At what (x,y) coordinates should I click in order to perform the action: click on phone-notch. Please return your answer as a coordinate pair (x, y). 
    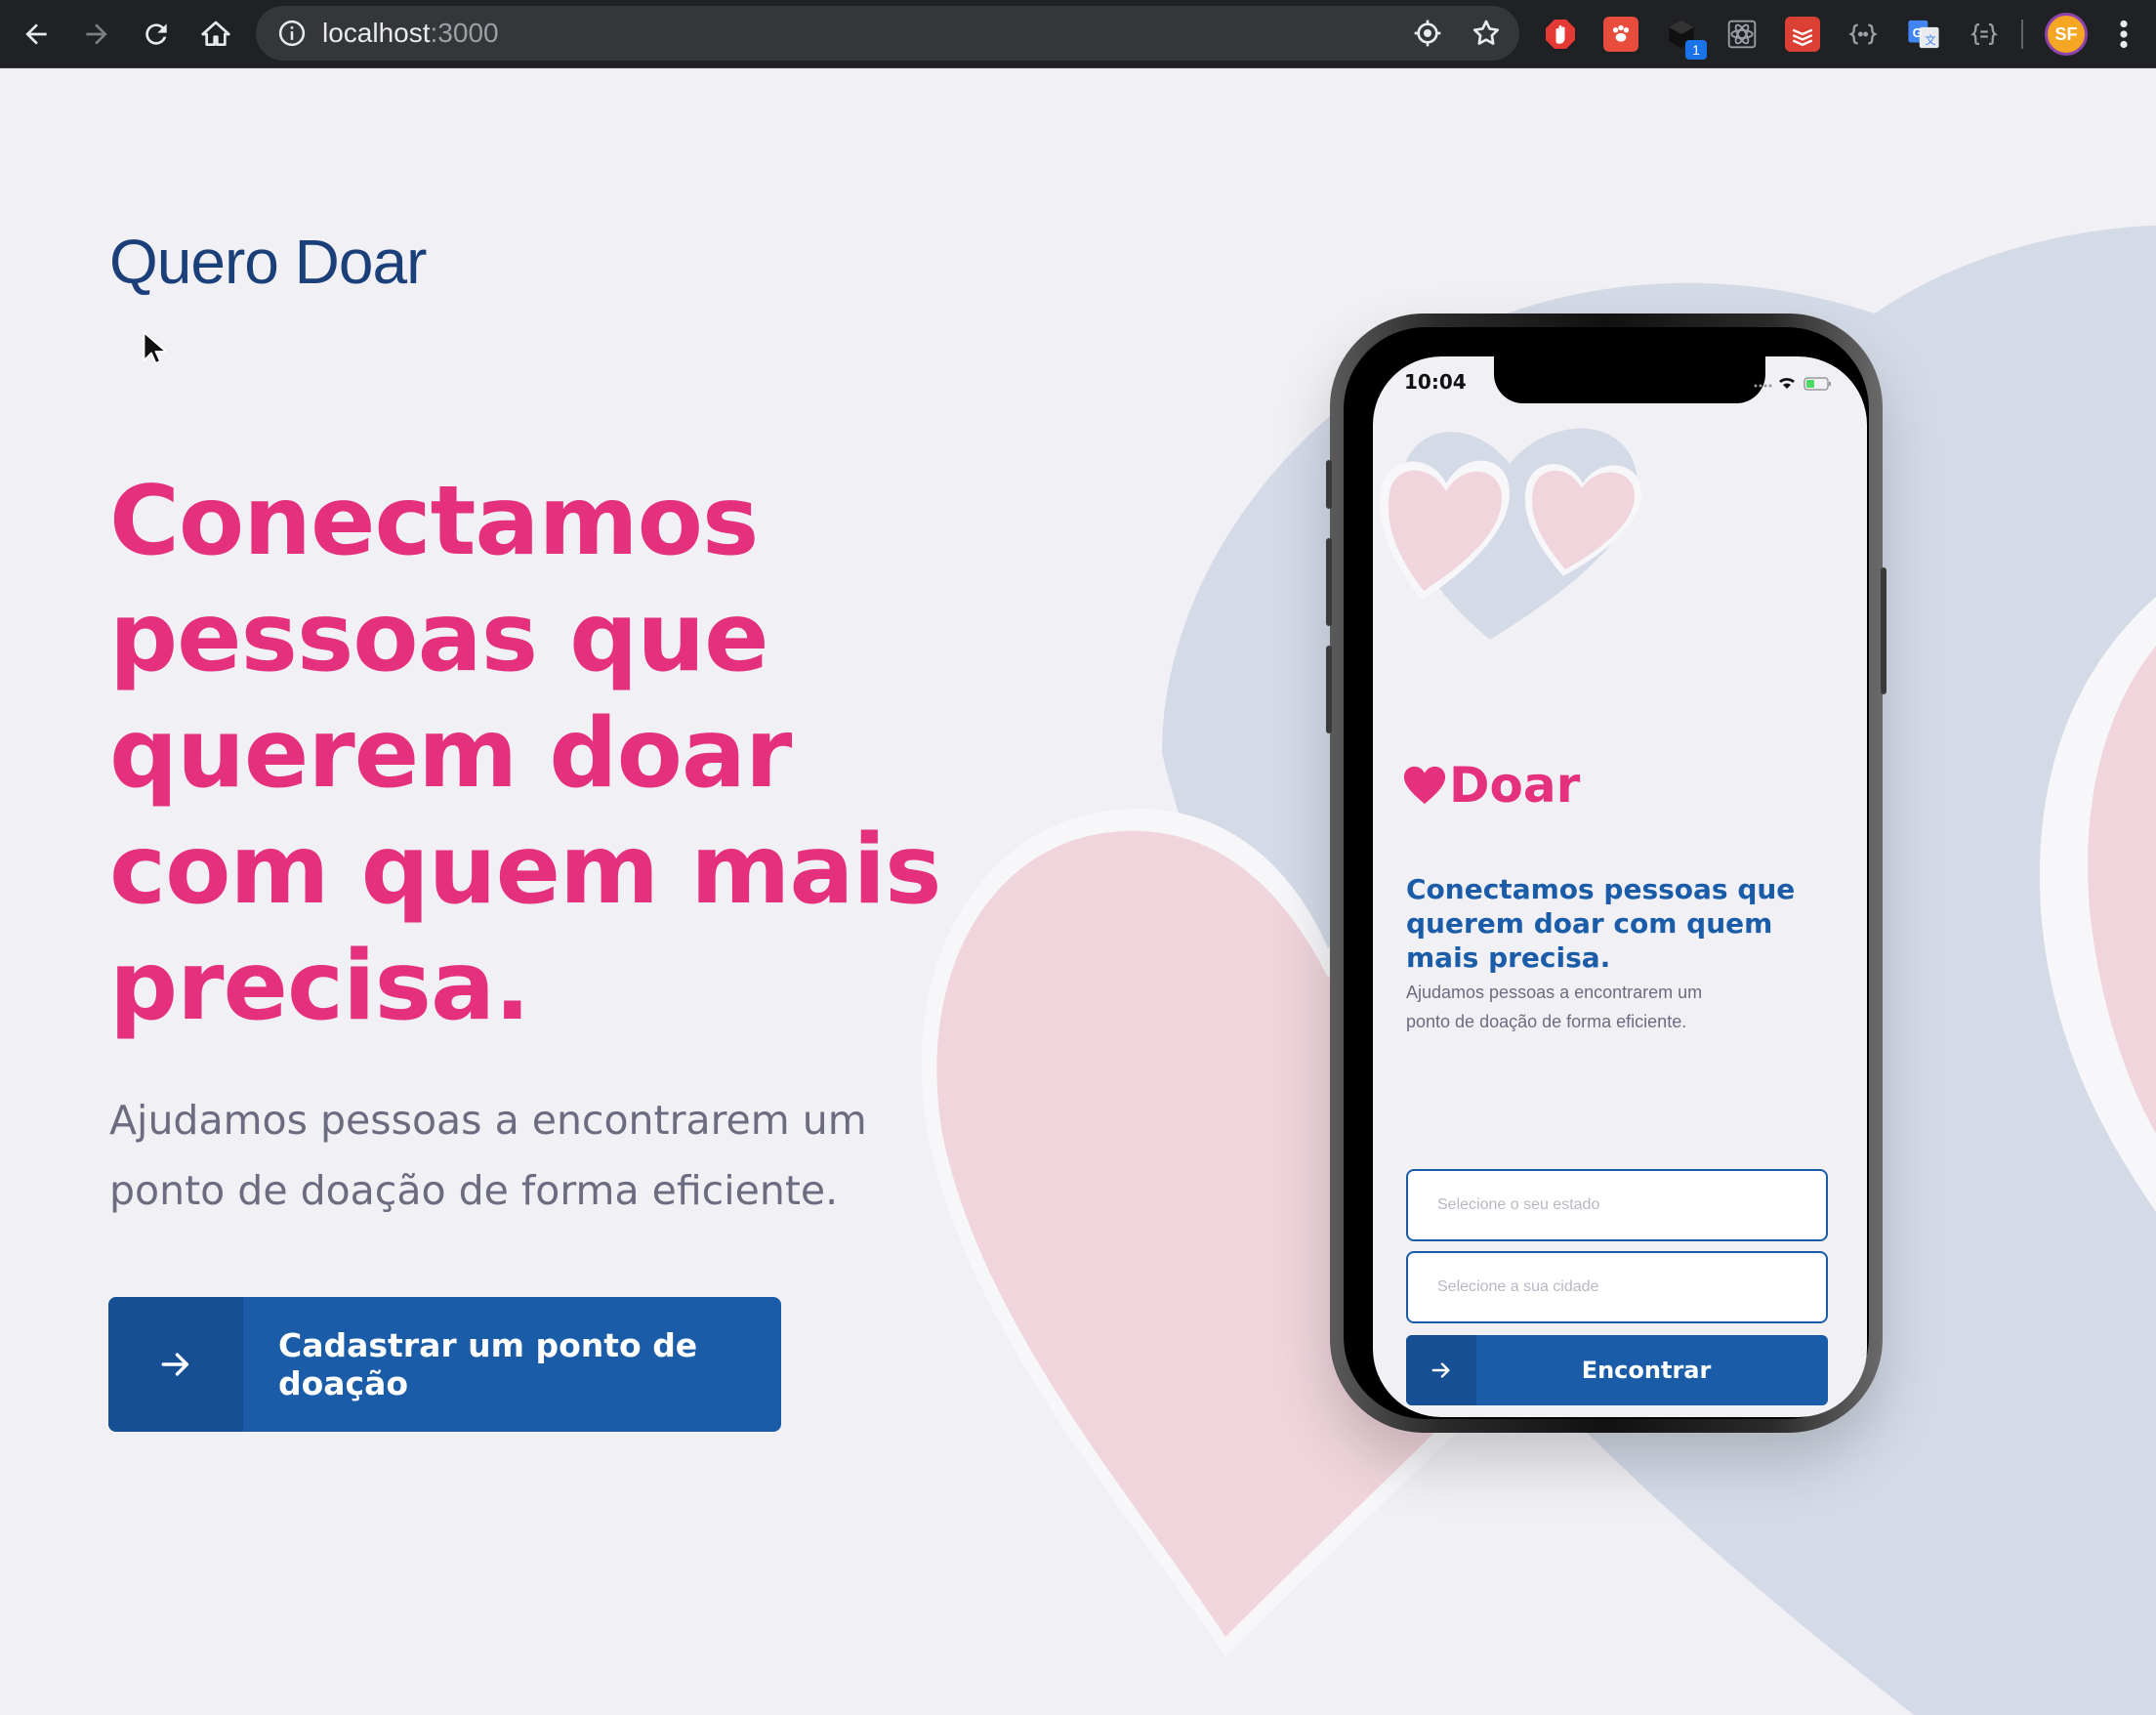
    Looking at the image, I should click on (1630, 380).